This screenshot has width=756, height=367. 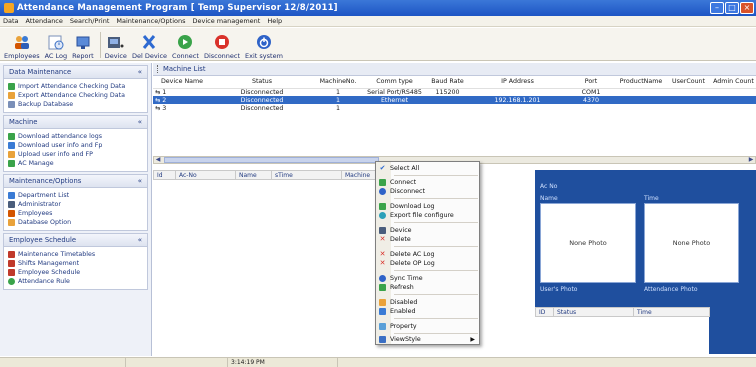 What do you see at coordinates (382, 168) in the screenshot?
I see `check-icon: ✔` at bounding box center [382, 168].